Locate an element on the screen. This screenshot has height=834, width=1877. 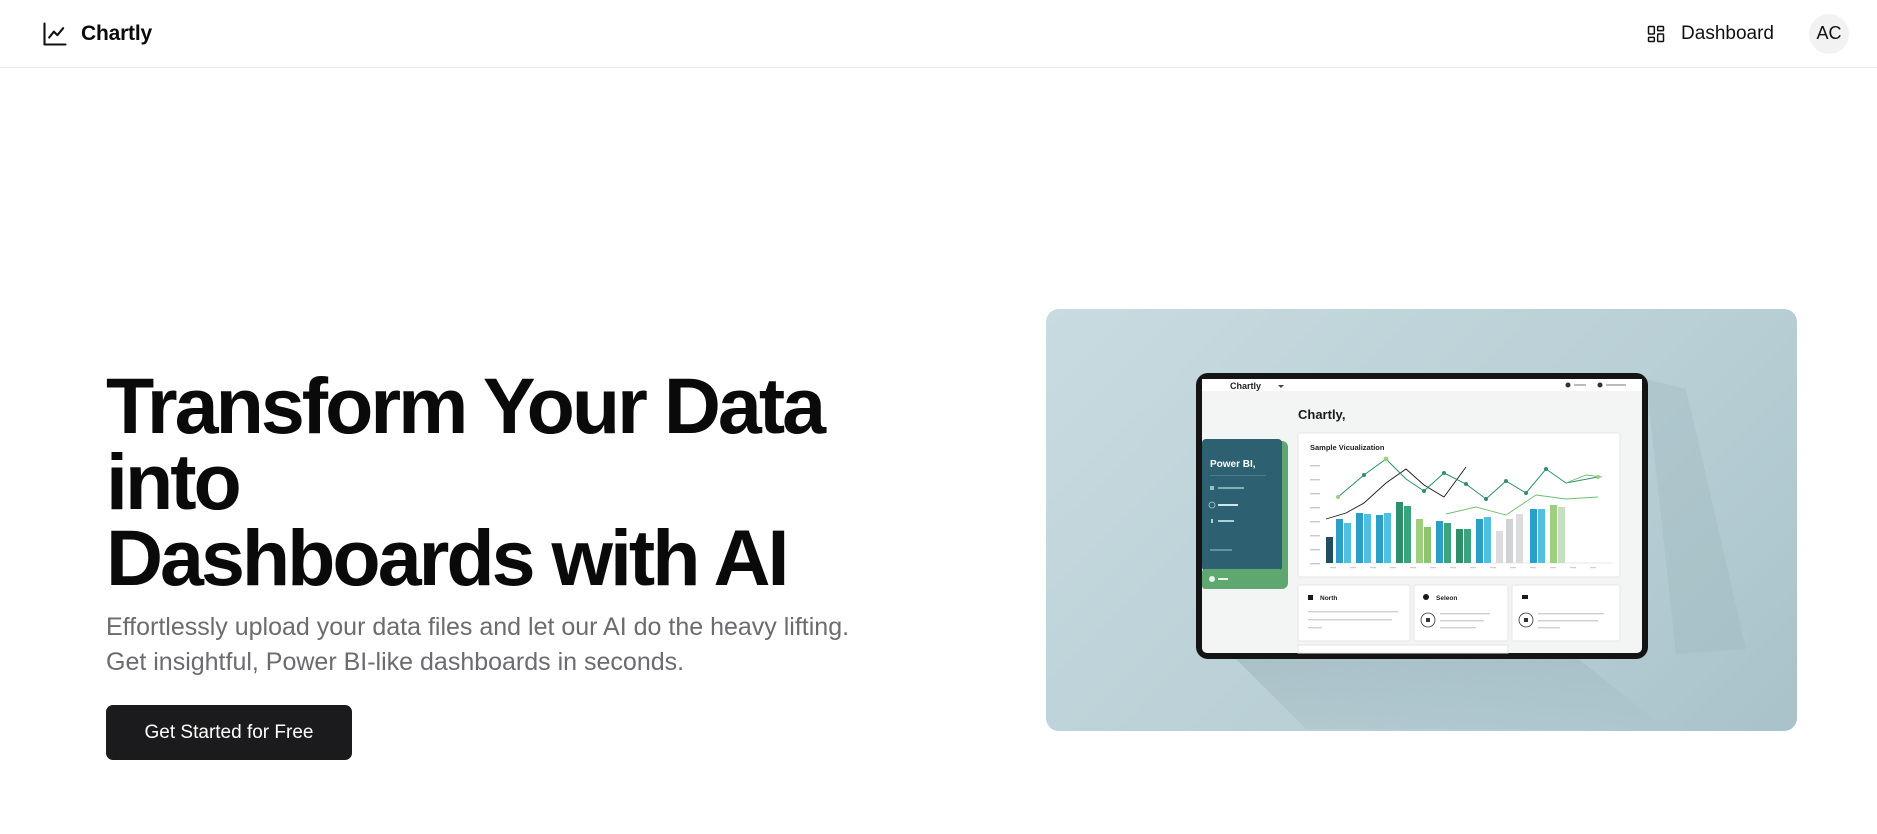
dashboard-link: Dashboard is located at coordinates (1710, 34).